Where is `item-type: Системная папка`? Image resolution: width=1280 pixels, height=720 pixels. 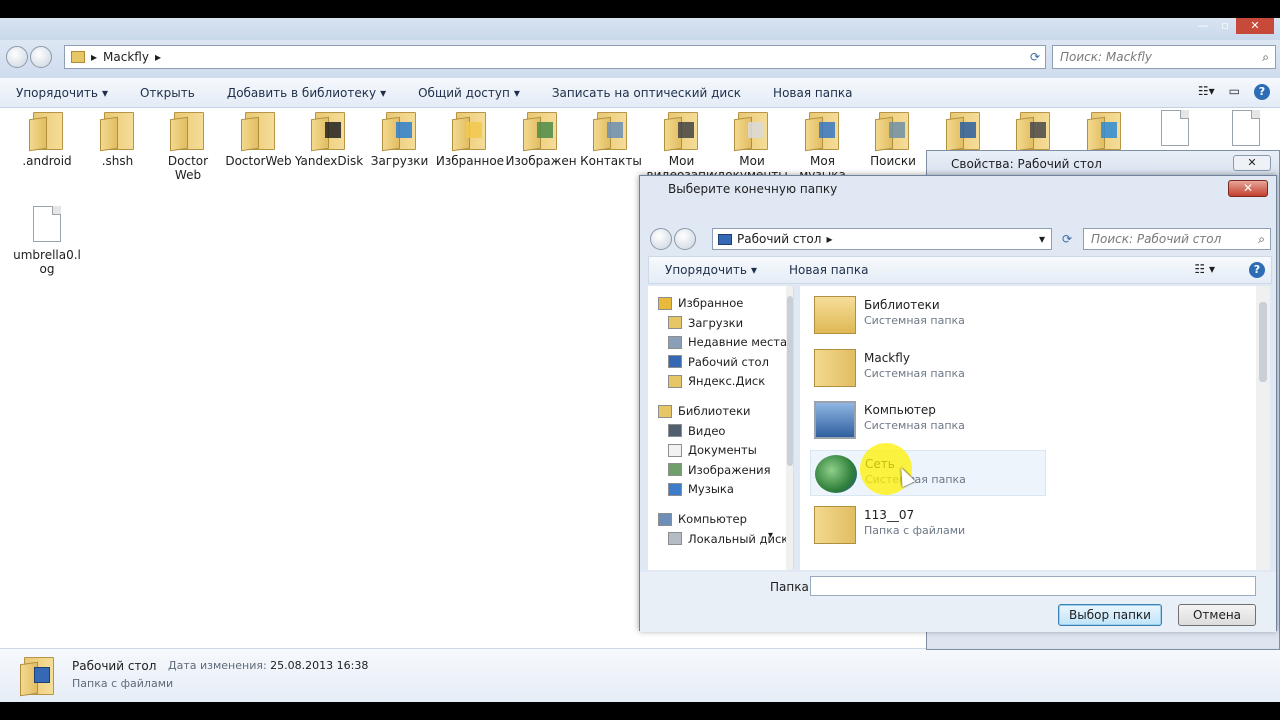 item-type: Системная папка is located at coordinates (914, 373).